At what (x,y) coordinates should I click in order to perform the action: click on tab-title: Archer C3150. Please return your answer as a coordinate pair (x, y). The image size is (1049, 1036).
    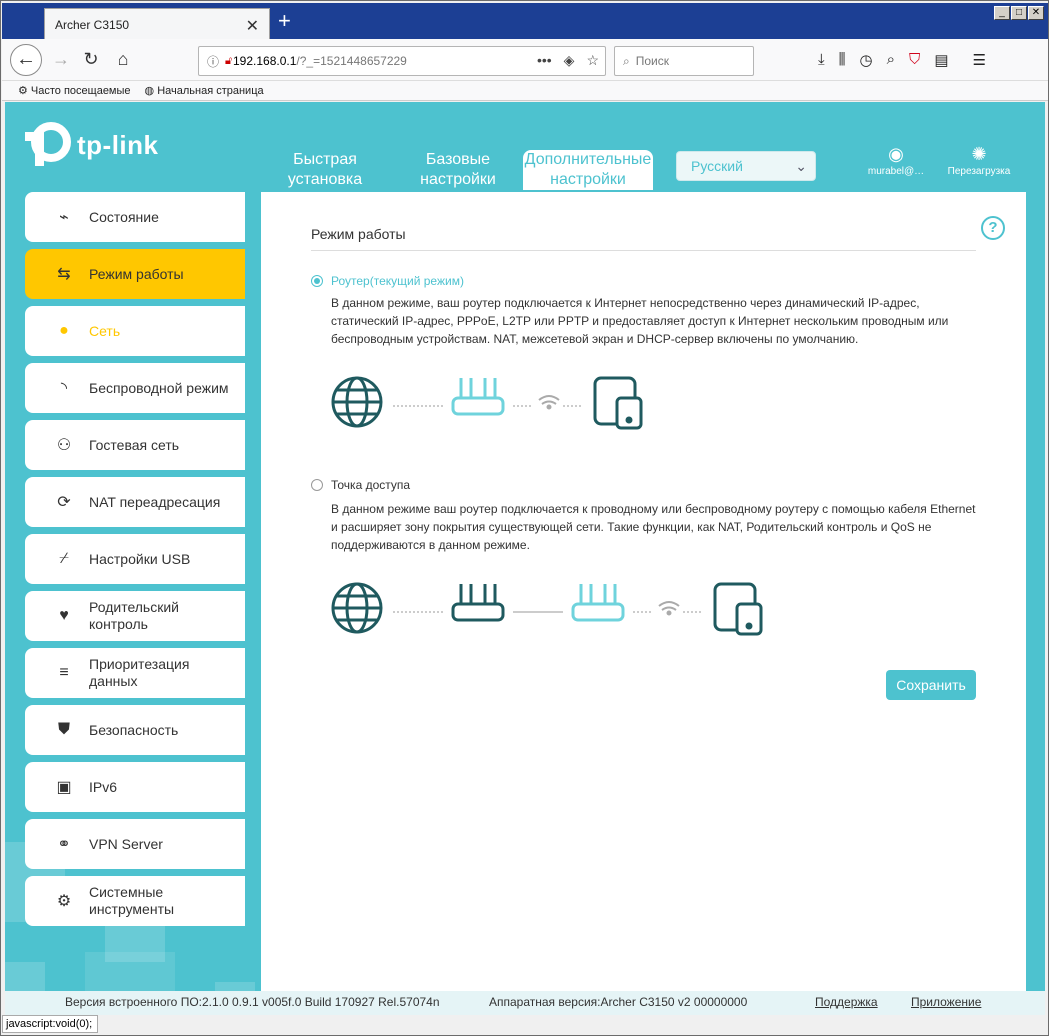
    Looking at the image, I should click on (92, 25).